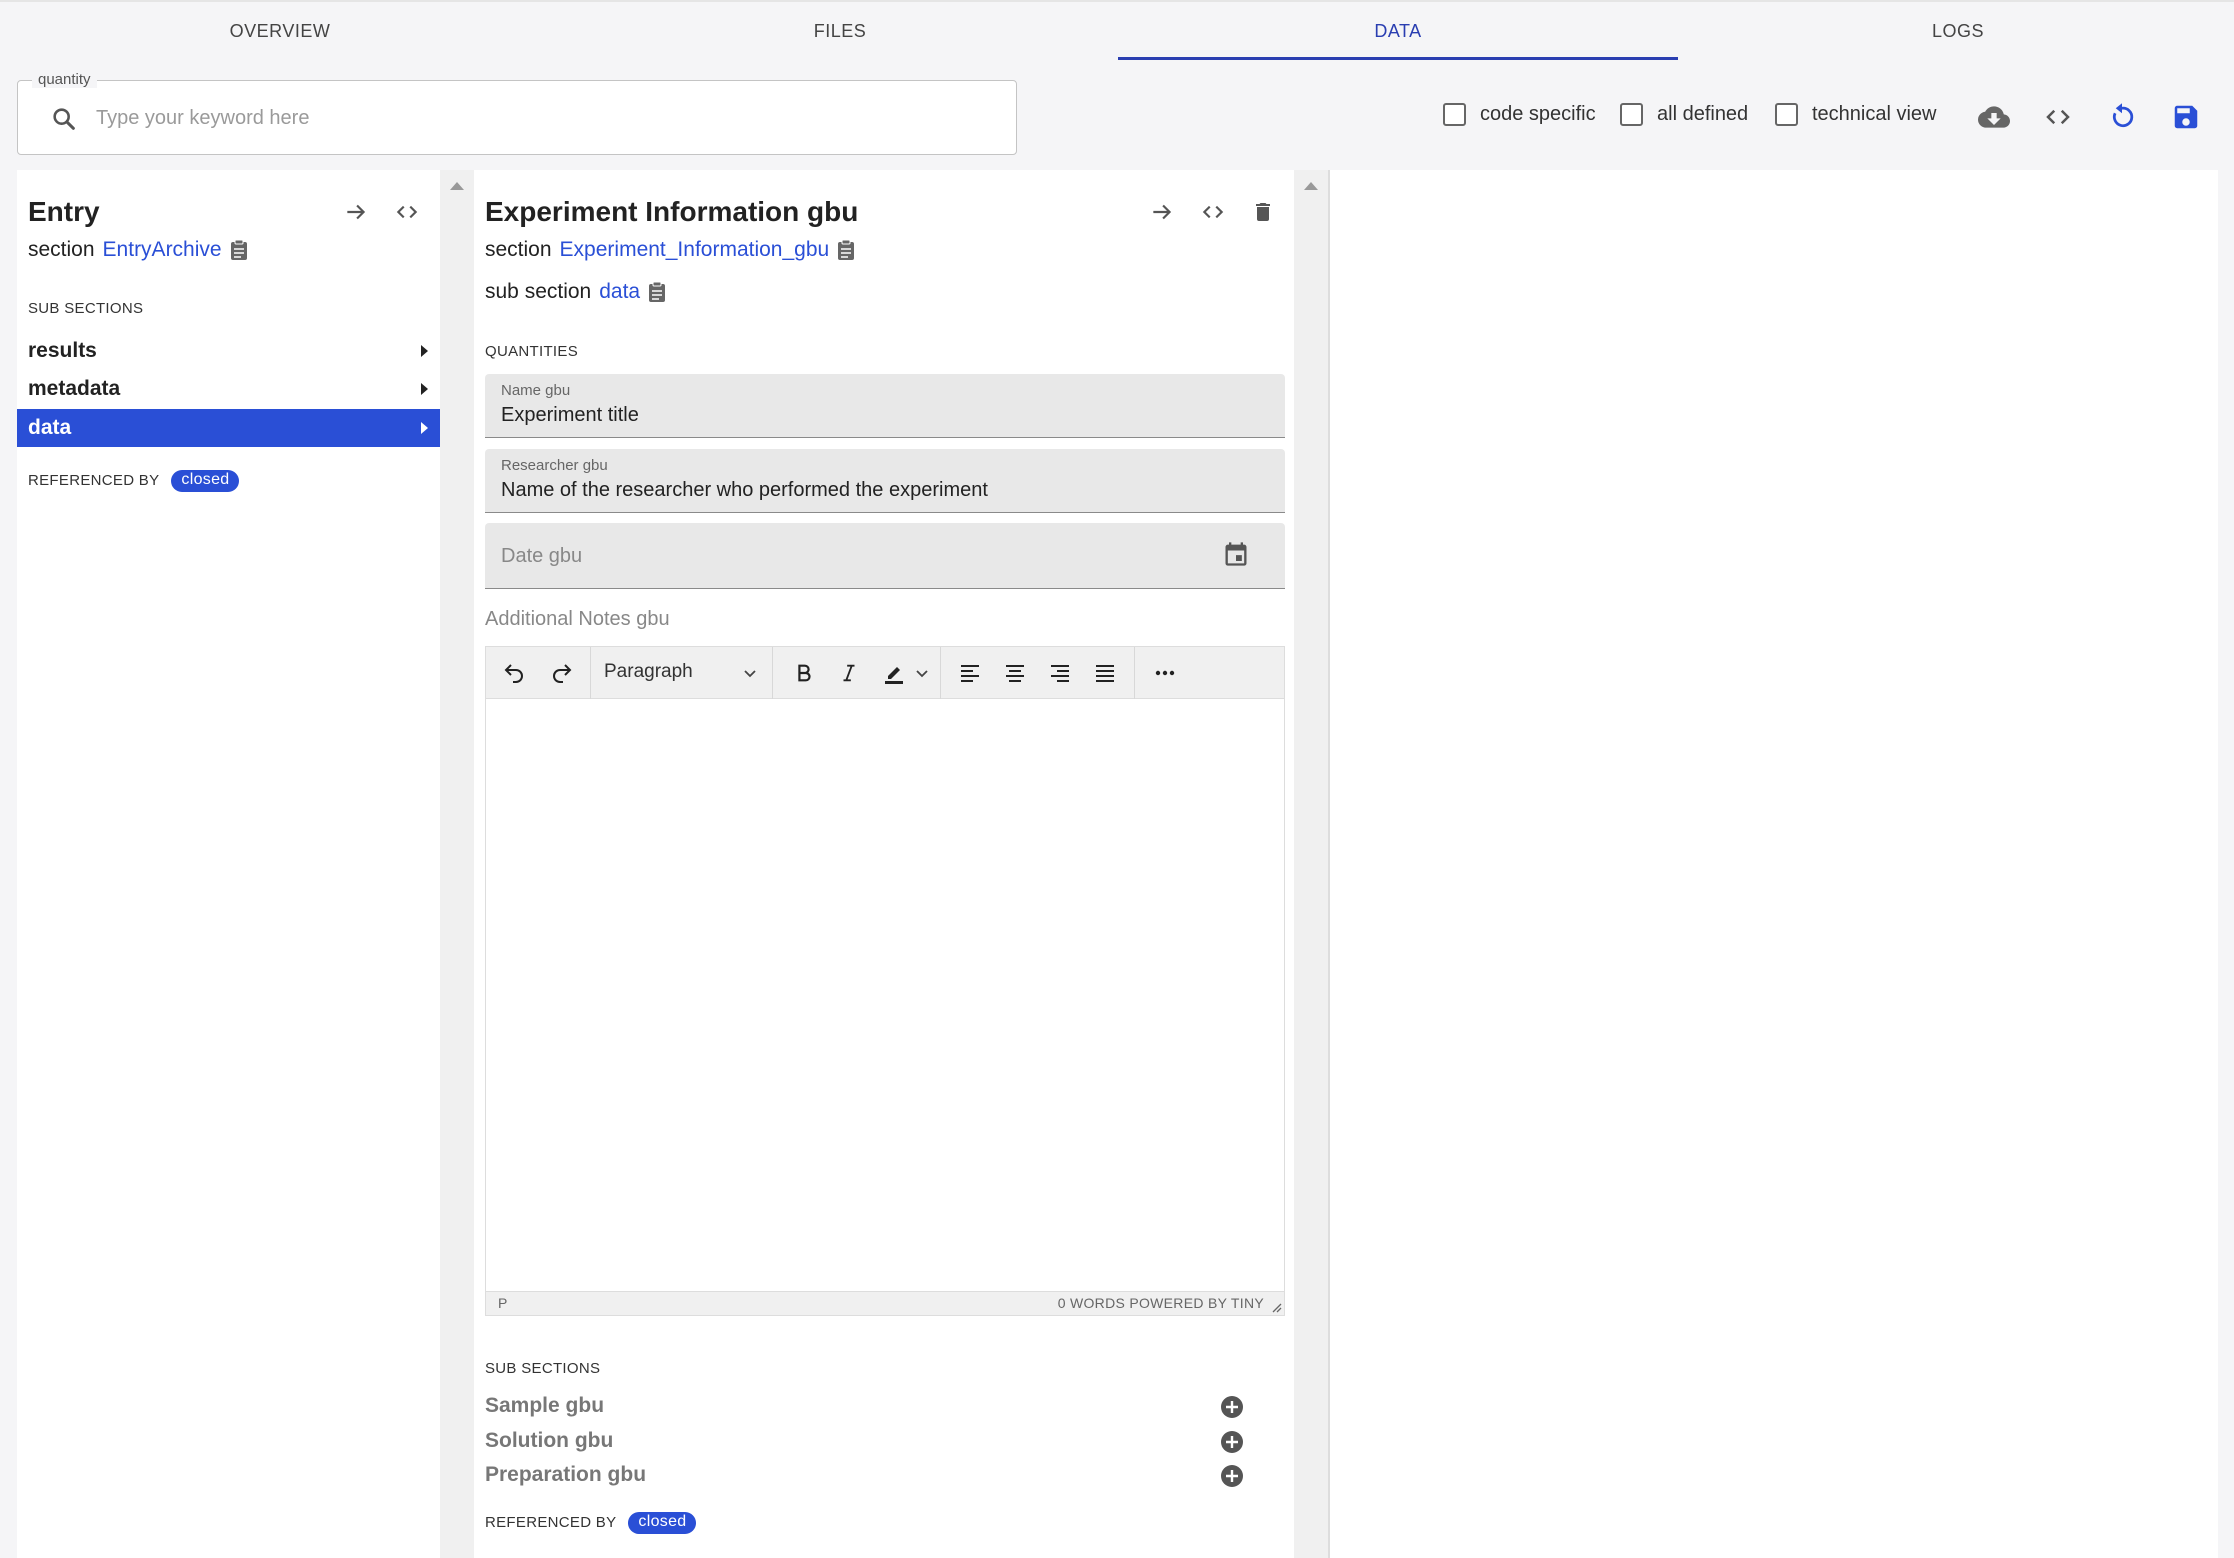  Describe the element at coordinates (228, 428) in the screenshot. I see `nav-item-data: data` at that location.